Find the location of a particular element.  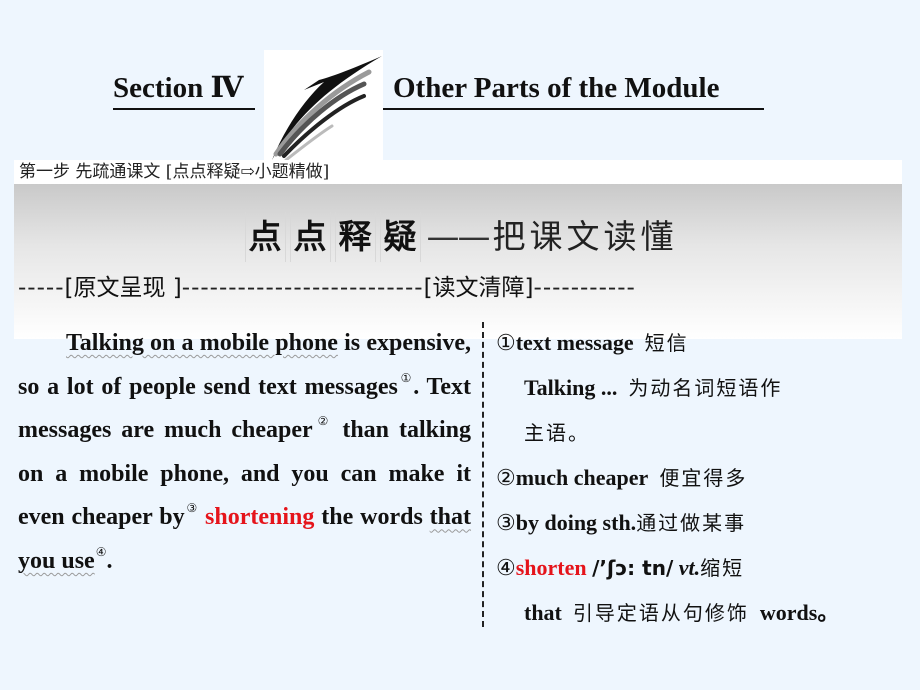

note-item: ④shorten /’ʃɔ: tn/ vt.缩短 is located at coordinates (706, 567).